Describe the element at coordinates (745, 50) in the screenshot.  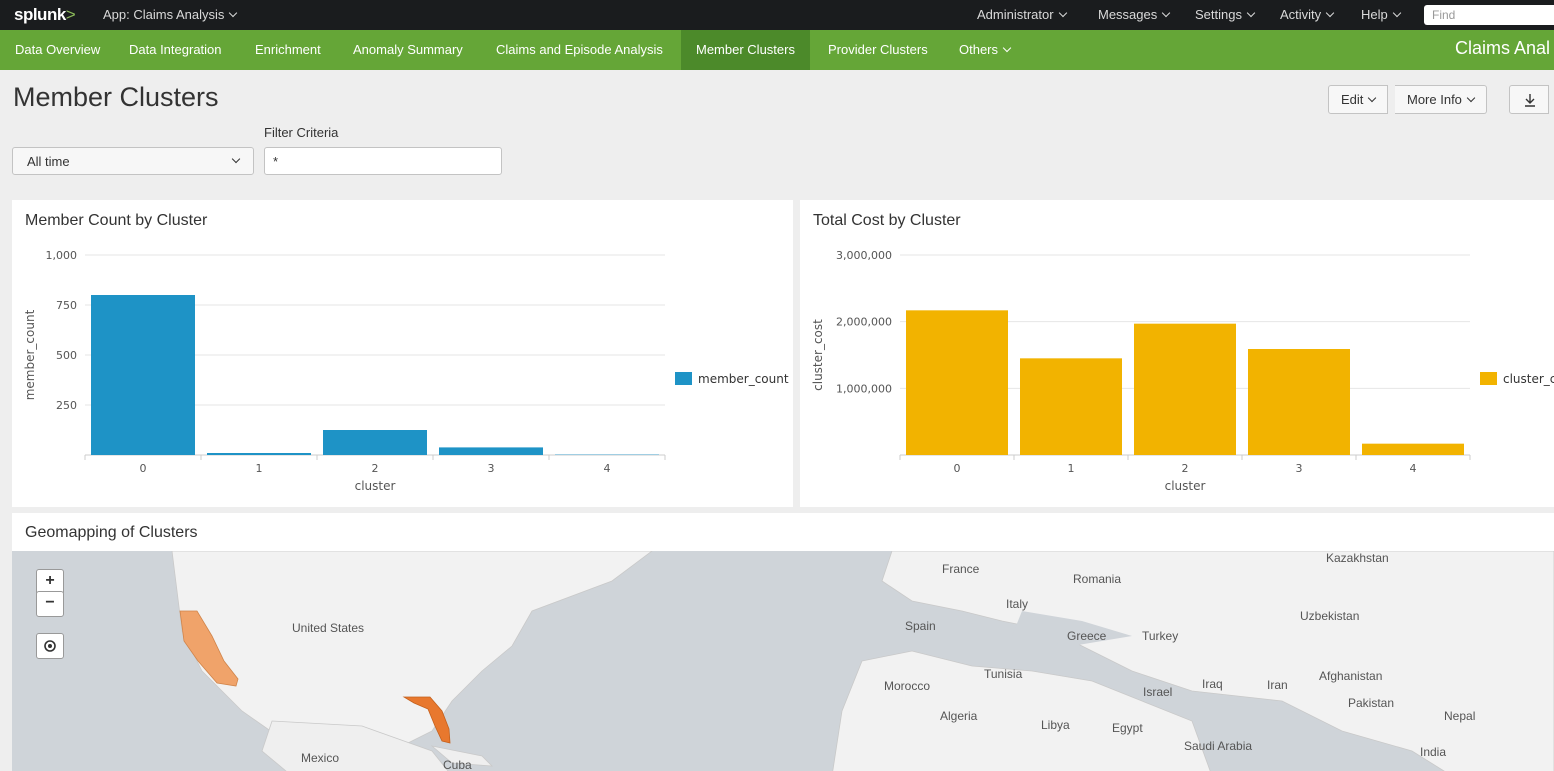
I see `nav-member-clusters: Member Clusters` at that location.